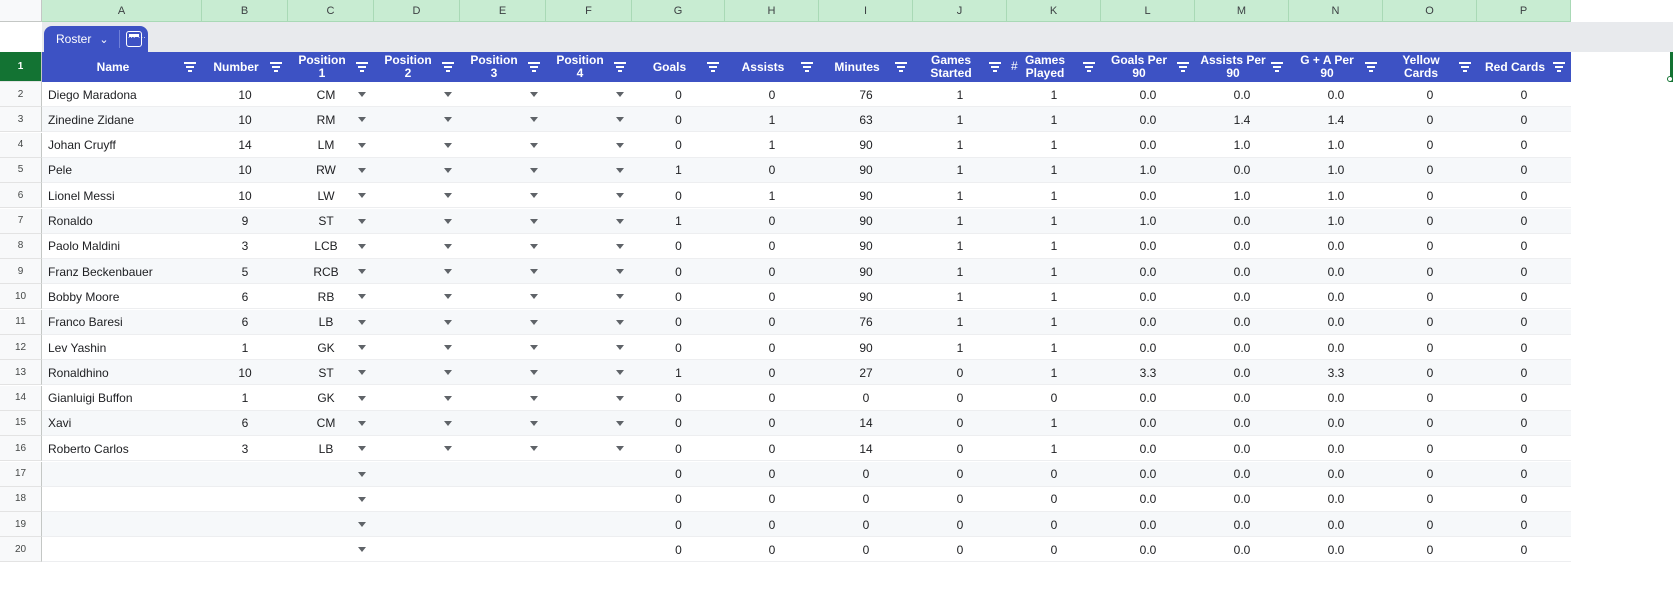 This screenshot has width=1673, height=594. What do you see at coordinates (21, 297) in the screenshot?
I see `row-number-10: 10` at bounding box center [21, 297].